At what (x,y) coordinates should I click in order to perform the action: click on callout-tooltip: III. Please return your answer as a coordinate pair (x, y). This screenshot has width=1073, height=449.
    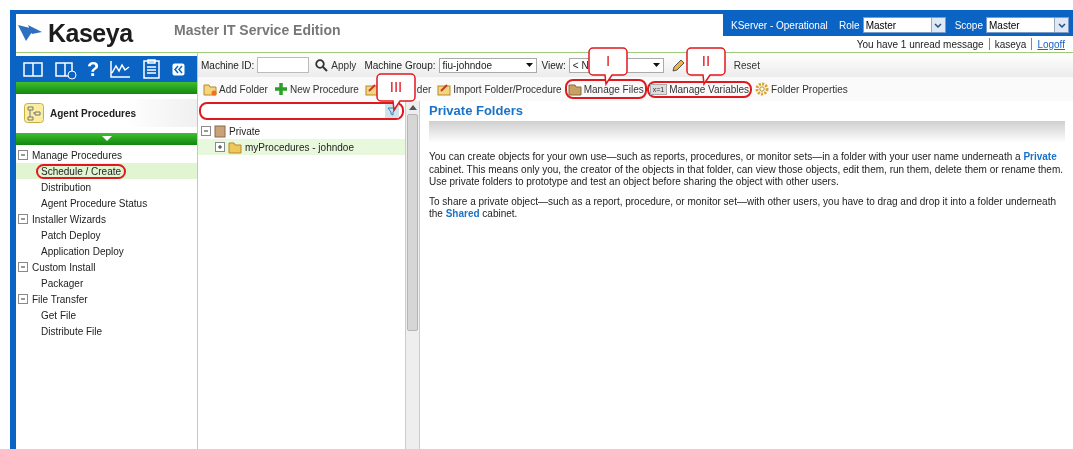
    Looking at the image, I should click on (396, 92).